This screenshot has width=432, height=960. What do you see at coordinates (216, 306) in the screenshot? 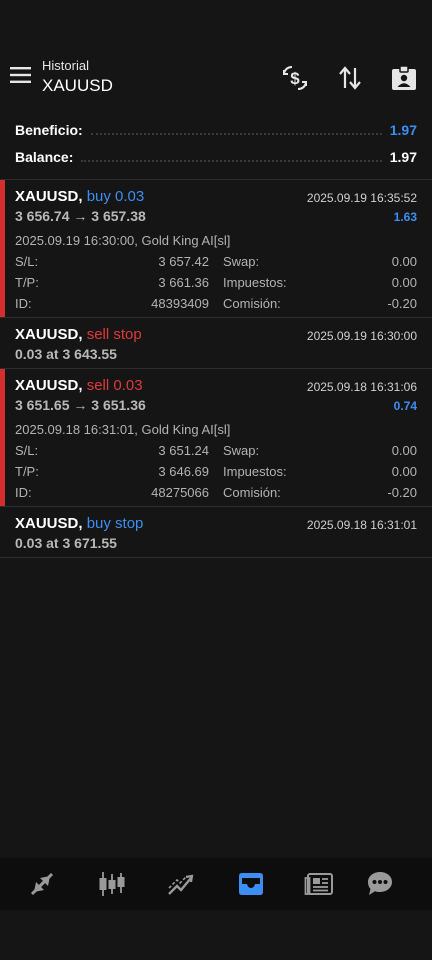
I see `deal-detail-row: ID: 48393409 Comisión: -0.20` at bounding box center [216, 306].